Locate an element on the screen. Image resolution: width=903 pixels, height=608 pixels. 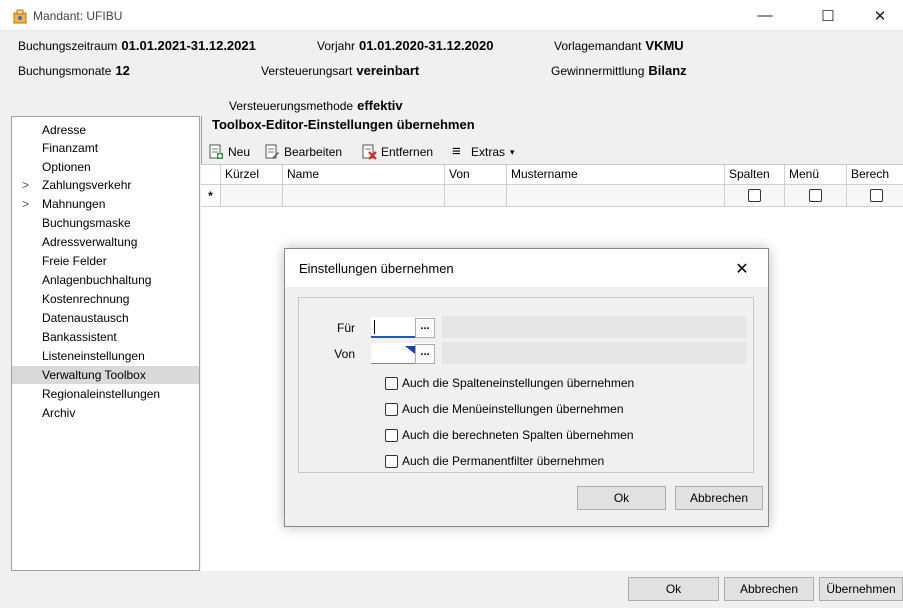
nav-item-listeneinstellungen: Listeneinstellungen is located at coordinates (105, 356).